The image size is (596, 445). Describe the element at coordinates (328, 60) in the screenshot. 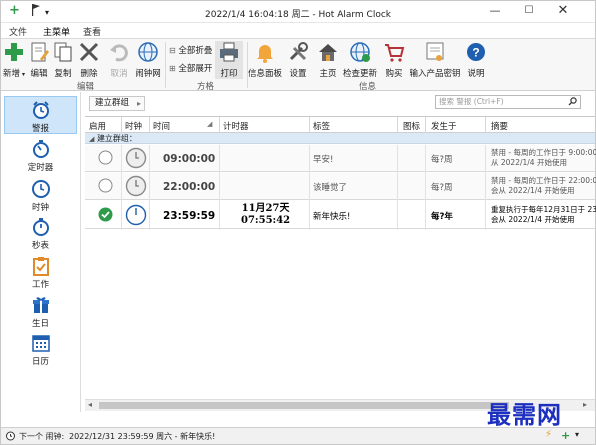

I see `home-button: 主页` at that location.